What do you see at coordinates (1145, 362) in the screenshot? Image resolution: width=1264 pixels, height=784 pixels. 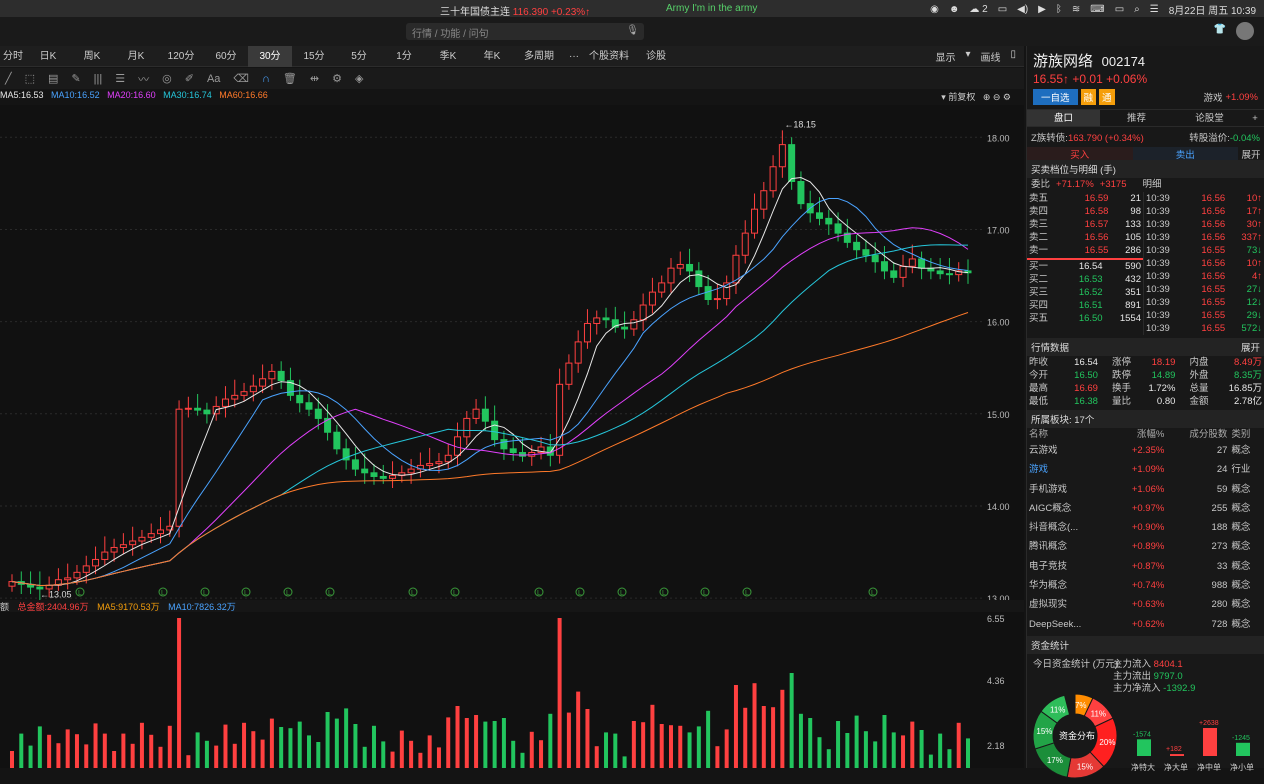 I see `stats-row: 昨收 16.54 涨停 18.19 内盘 8.49万` at bounding box center [1145, 362].